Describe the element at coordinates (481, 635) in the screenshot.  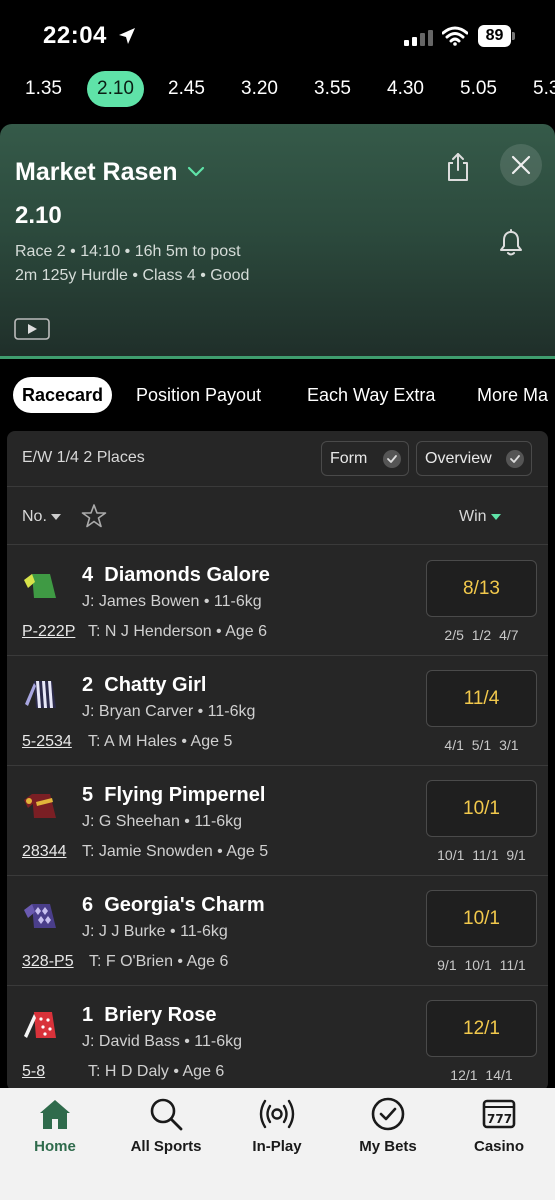
I see `odds-history: 2/5 1/2 4/7` at that location.